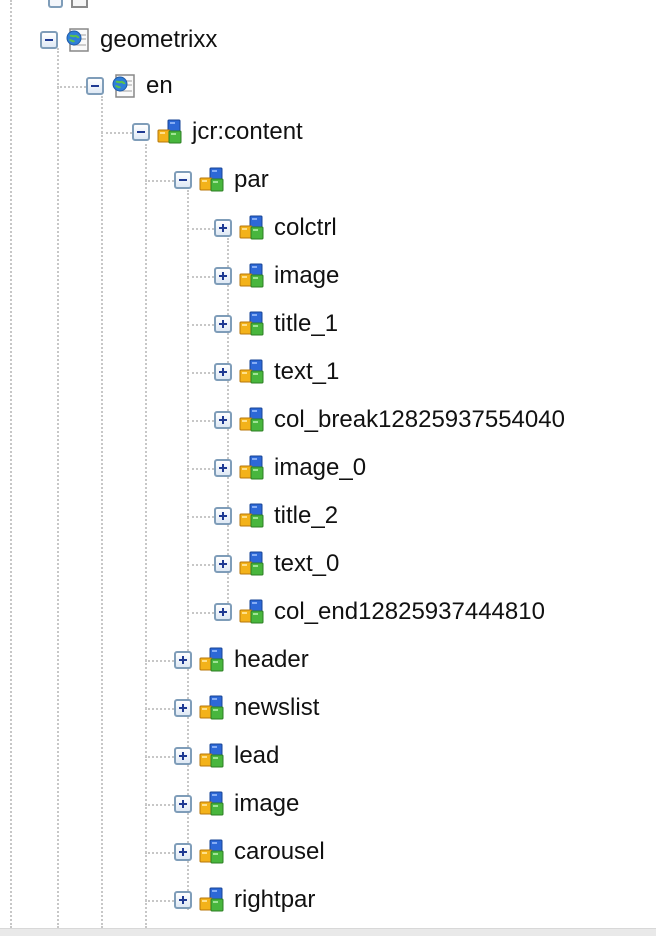 This screenshot has height=936, width=656. I want to click on tree-node-label: col_break12825937554040, so click(419, 420).